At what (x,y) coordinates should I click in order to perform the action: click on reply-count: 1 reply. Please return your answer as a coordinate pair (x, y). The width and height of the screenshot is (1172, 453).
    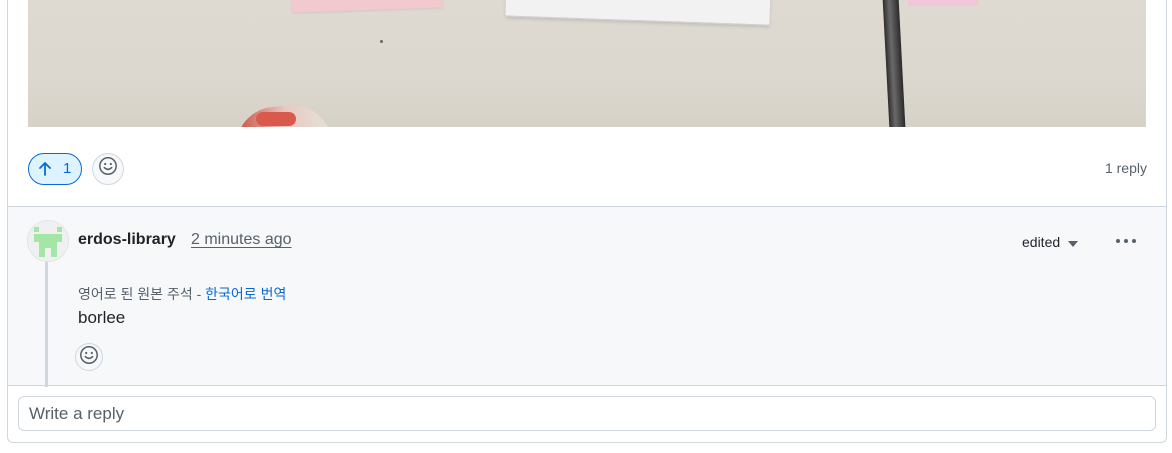
    Looking at the image, I should click on (1125, 168).